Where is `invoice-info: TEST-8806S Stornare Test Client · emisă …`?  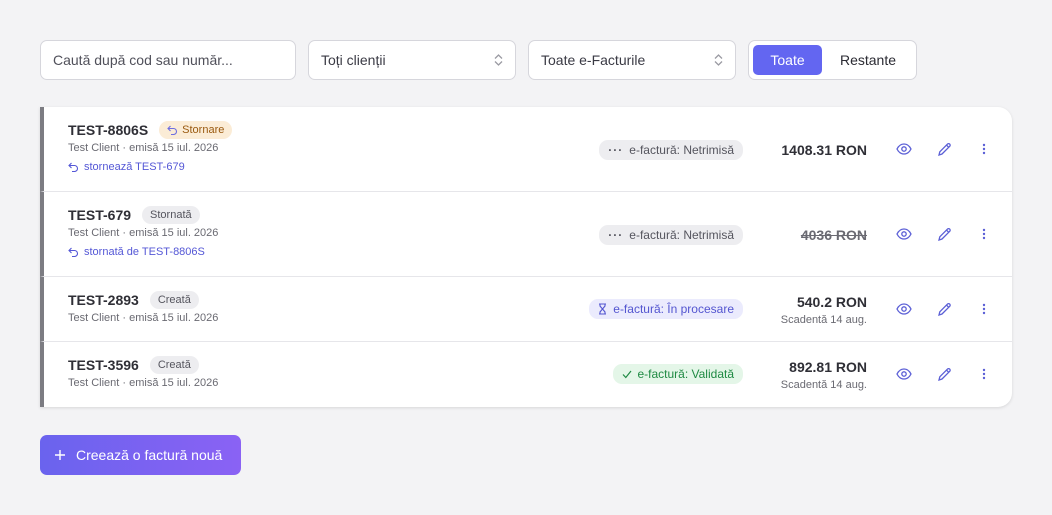 invoice-info: TEST-8806S Stornare Test Client · emisă … is located at coordinates (150, 147).